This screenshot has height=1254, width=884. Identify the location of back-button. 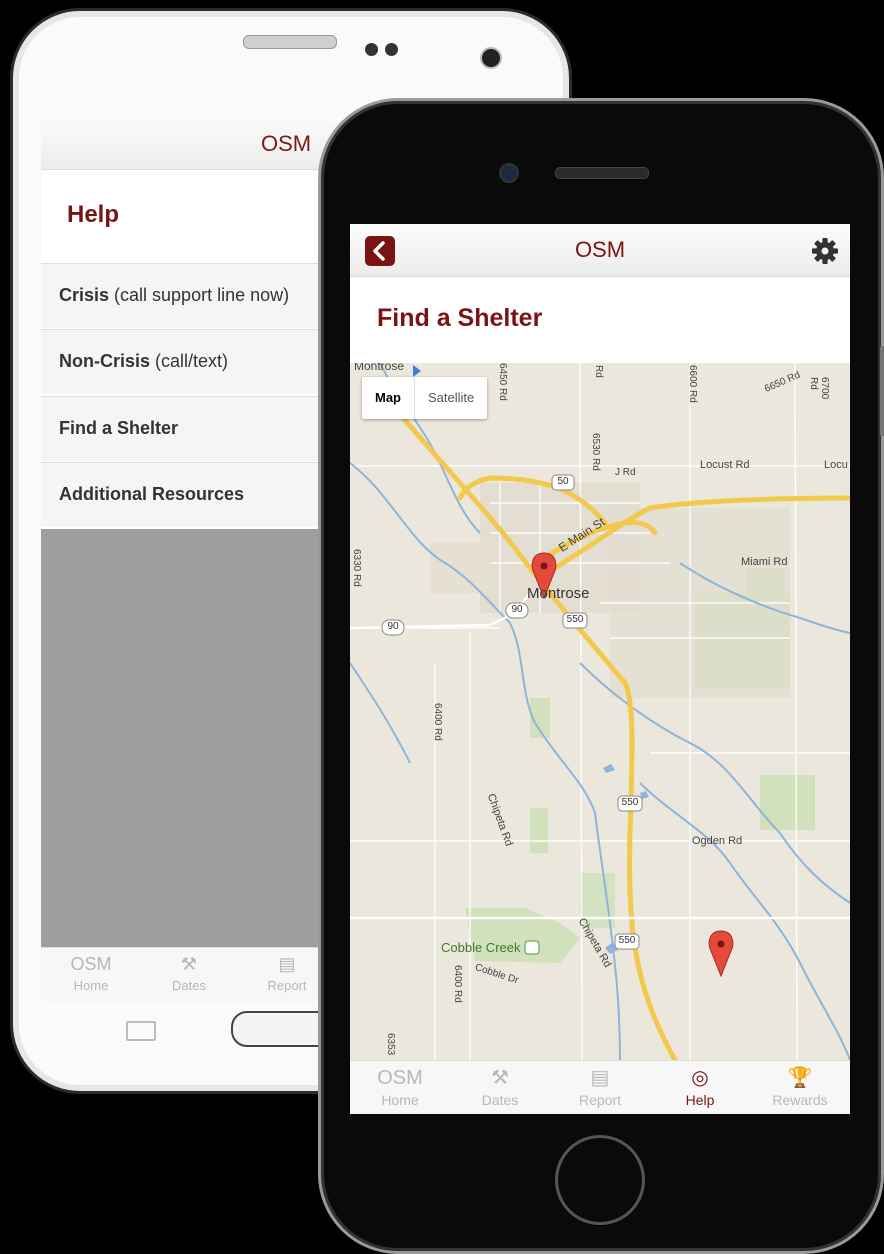
(380, 251).